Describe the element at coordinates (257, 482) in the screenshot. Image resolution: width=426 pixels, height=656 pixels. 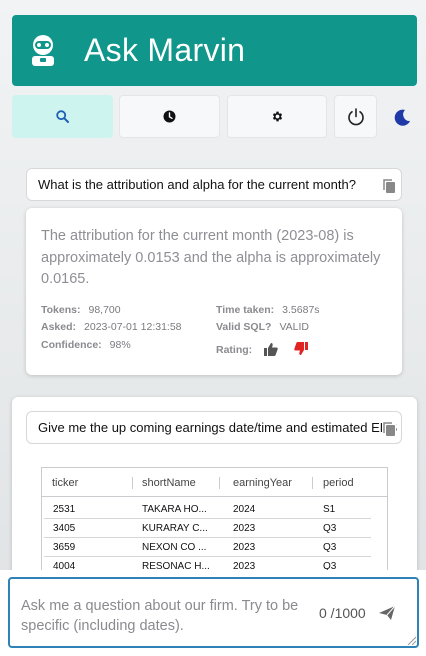
I see `column-header: earningYear` at that location.